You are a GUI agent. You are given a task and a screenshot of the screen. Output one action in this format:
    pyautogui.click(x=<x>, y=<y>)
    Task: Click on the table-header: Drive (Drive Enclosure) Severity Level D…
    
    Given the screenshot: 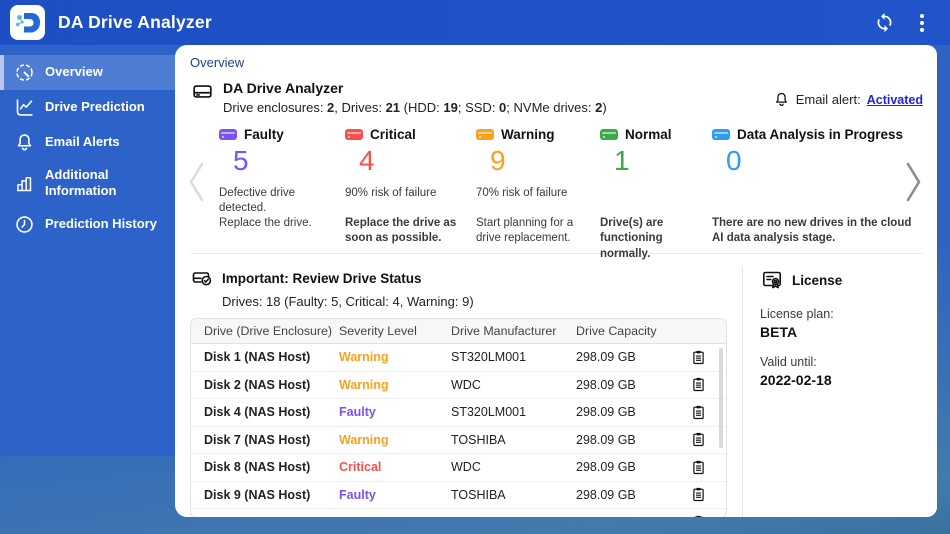 What is the action you would take?
    pyautogui.click(x=458, y=331)
    